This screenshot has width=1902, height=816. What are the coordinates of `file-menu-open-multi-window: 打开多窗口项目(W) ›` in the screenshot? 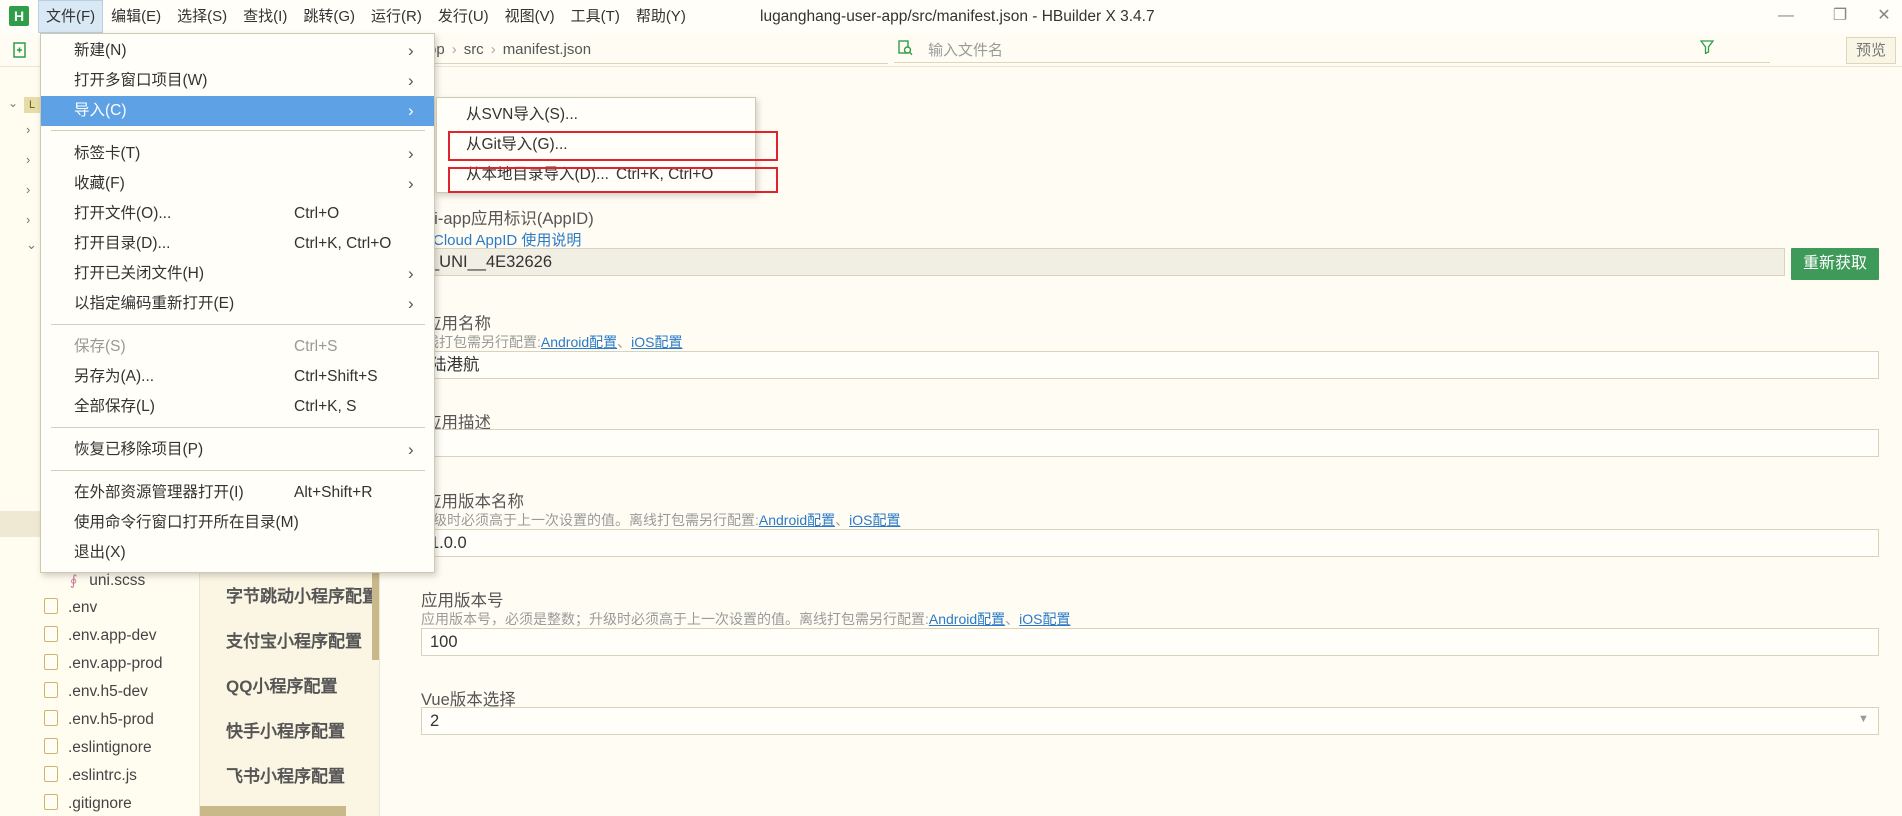 It's located at (237, 81).